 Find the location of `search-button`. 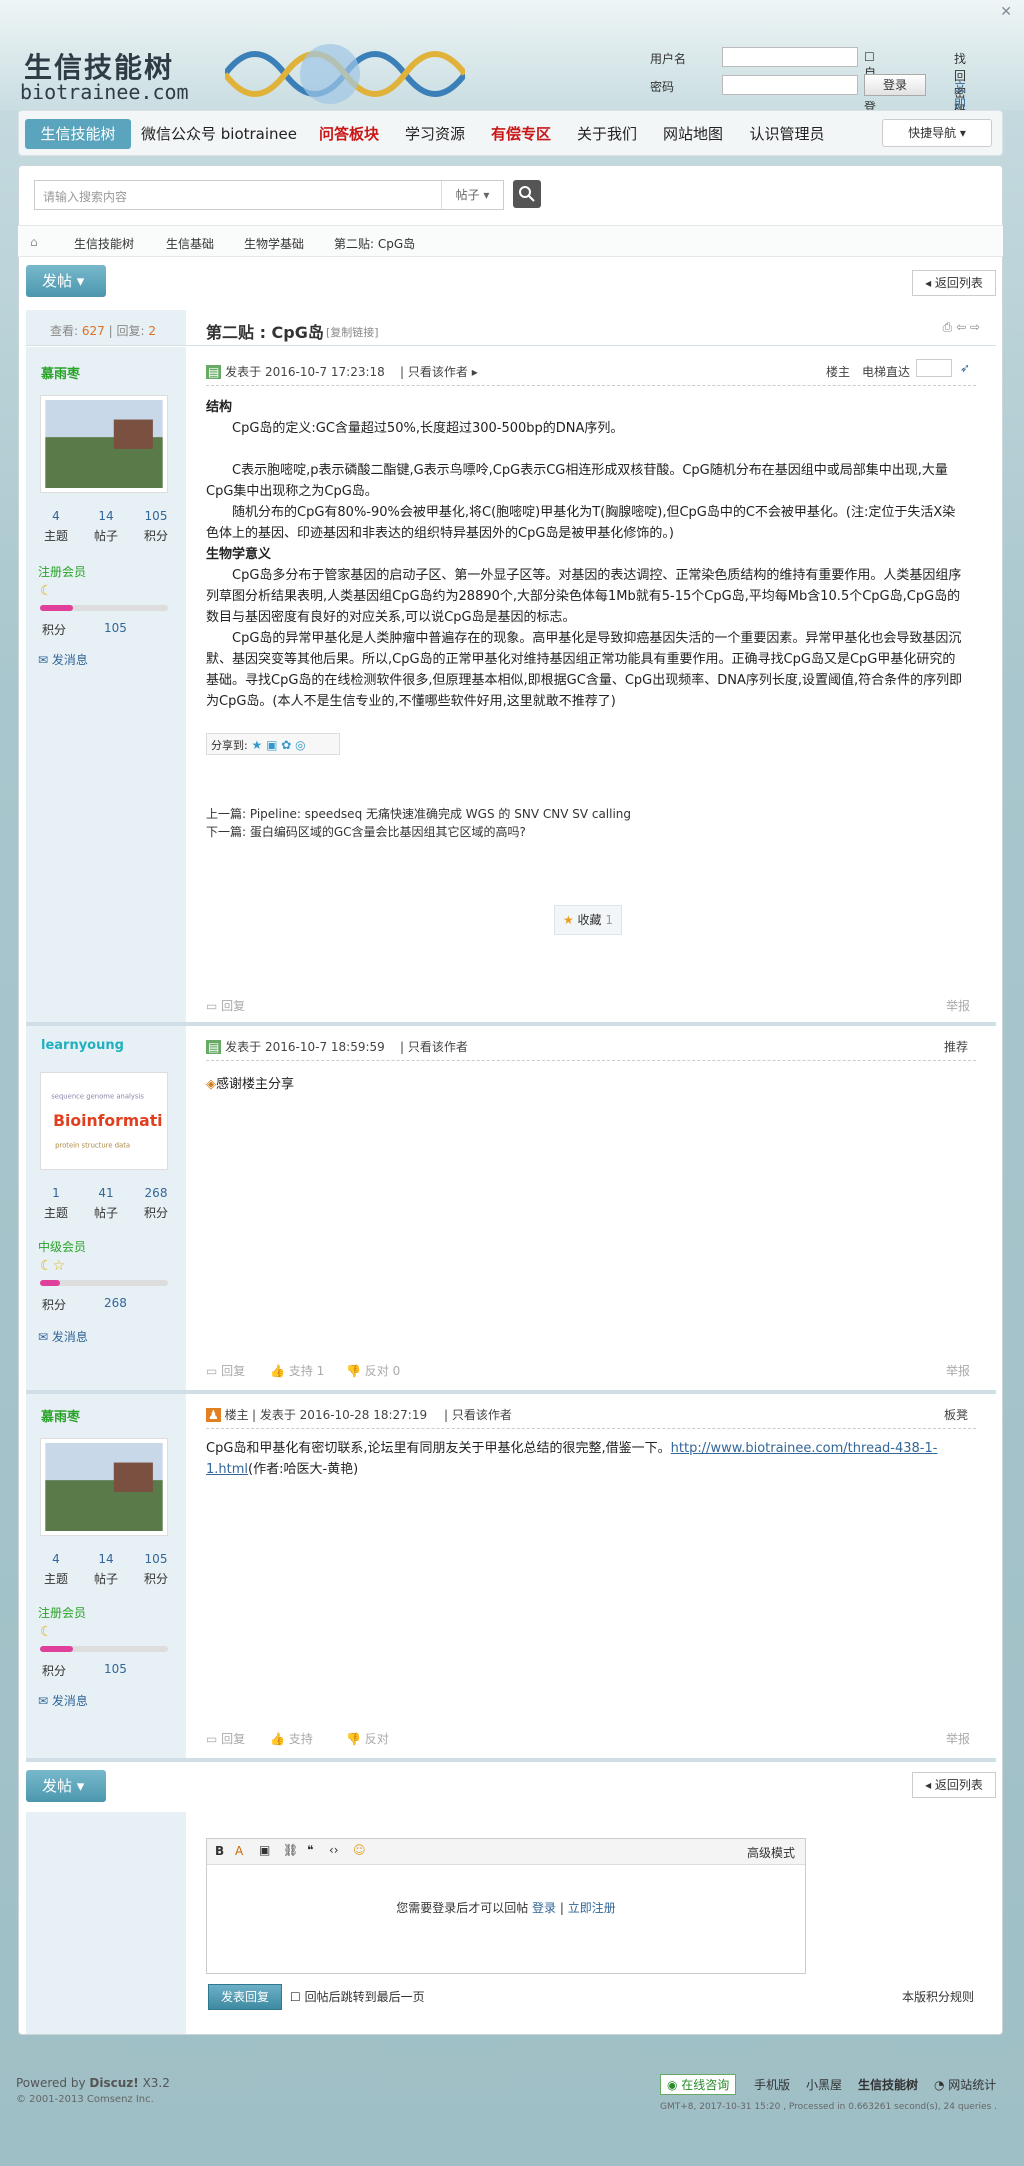

search-button is located at coordinates (527, 194).